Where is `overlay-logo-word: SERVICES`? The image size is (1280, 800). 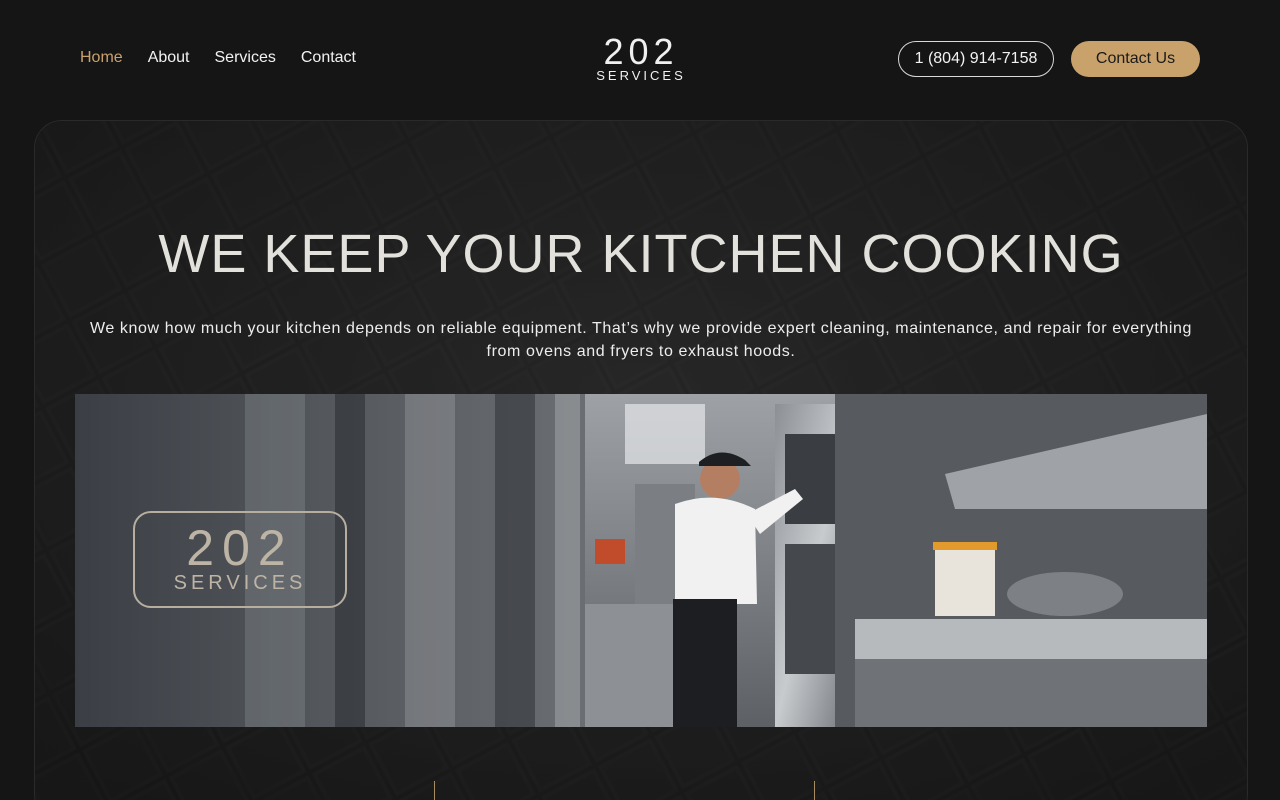 overlay-logo-word: SERVICES is located at coordinates (240, 583).